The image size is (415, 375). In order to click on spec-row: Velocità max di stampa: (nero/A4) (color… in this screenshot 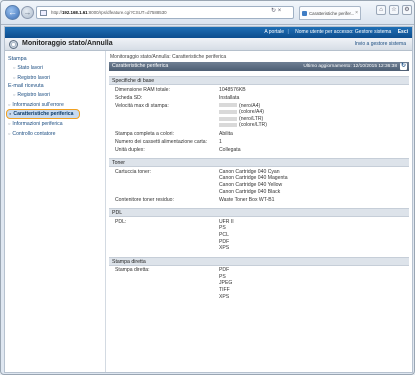, I will do `click(191, 115)`.